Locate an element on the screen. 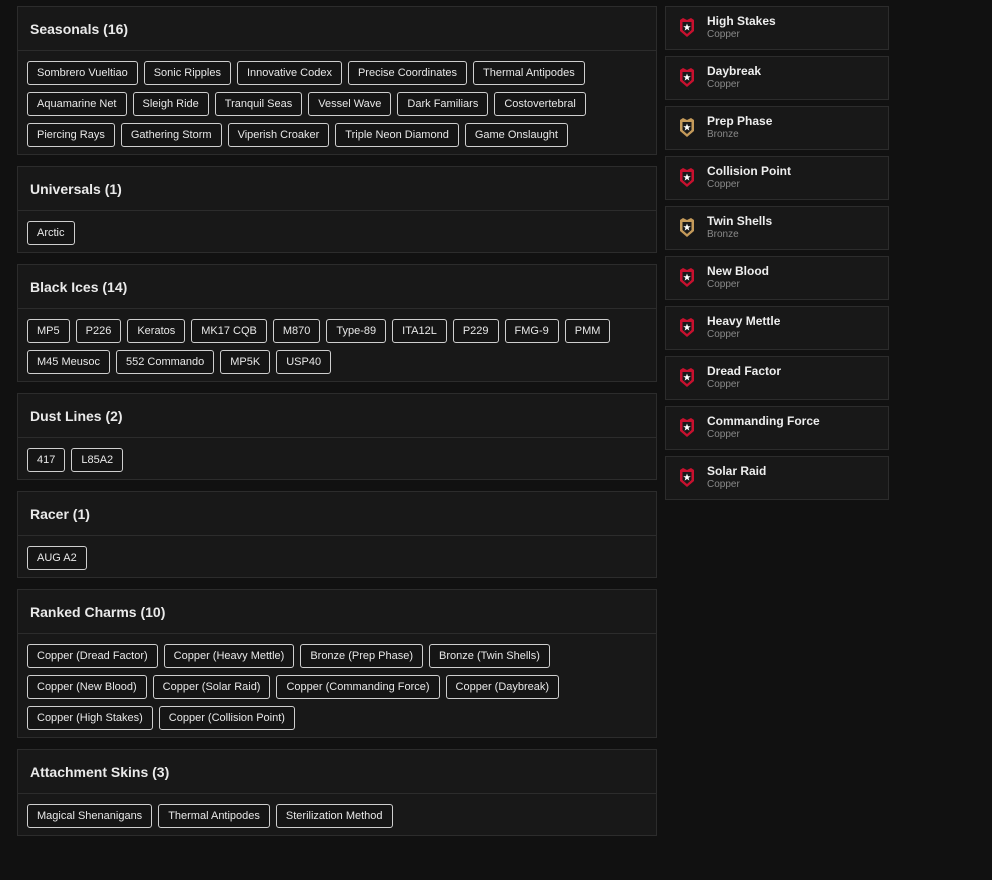 This screenshot has width=992, height=880. item-chip: Innovative Codex is located at coordinates (289, 73).